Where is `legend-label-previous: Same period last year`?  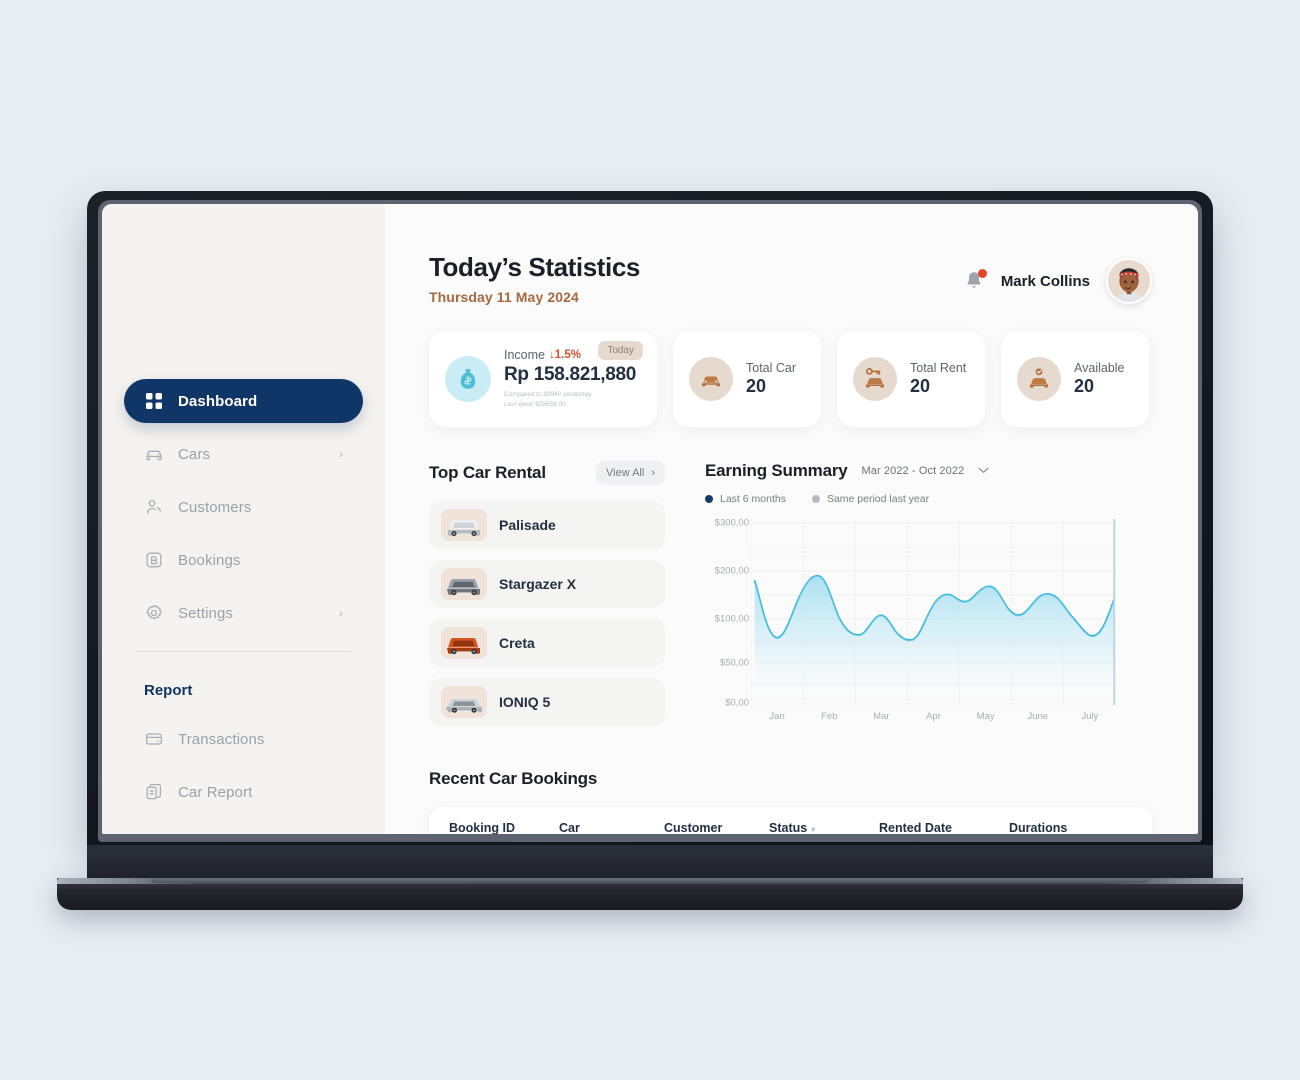
legend-label-previous: Same period last year is located at coordinates (878, 499).